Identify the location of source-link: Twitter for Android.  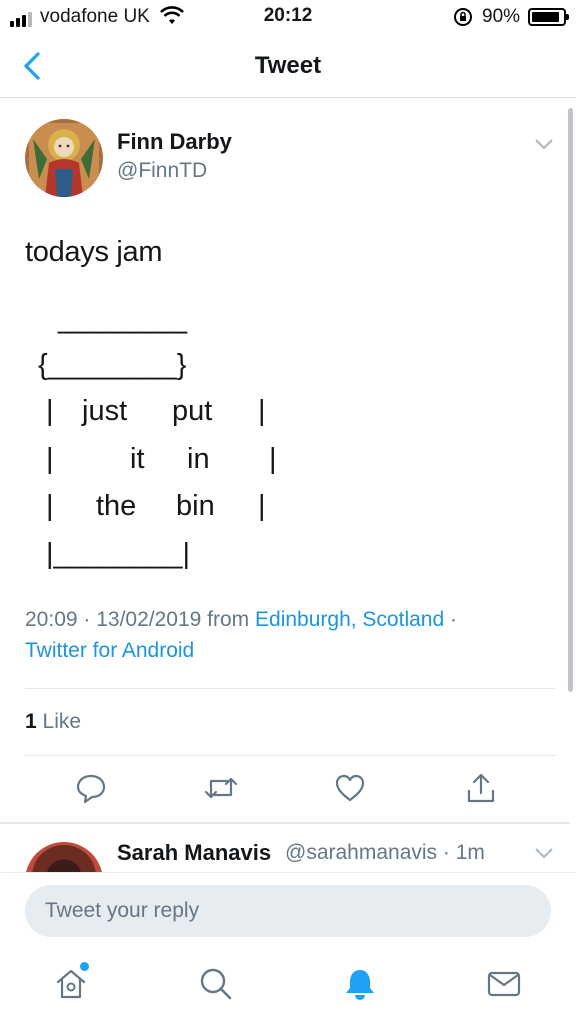
(109, 650).